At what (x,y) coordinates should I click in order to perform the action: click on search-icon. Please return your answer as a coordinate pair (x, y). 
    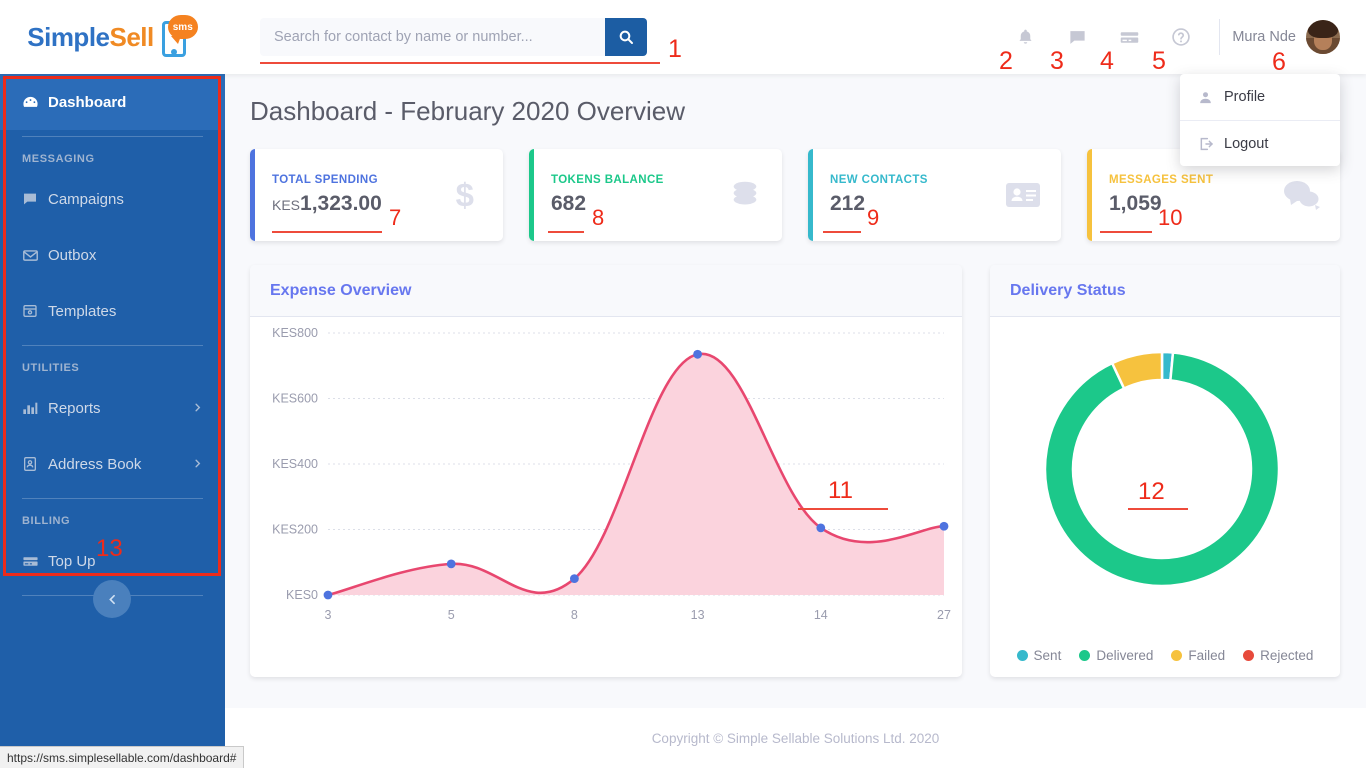
    Looking at the image, I should click on (626, 37).